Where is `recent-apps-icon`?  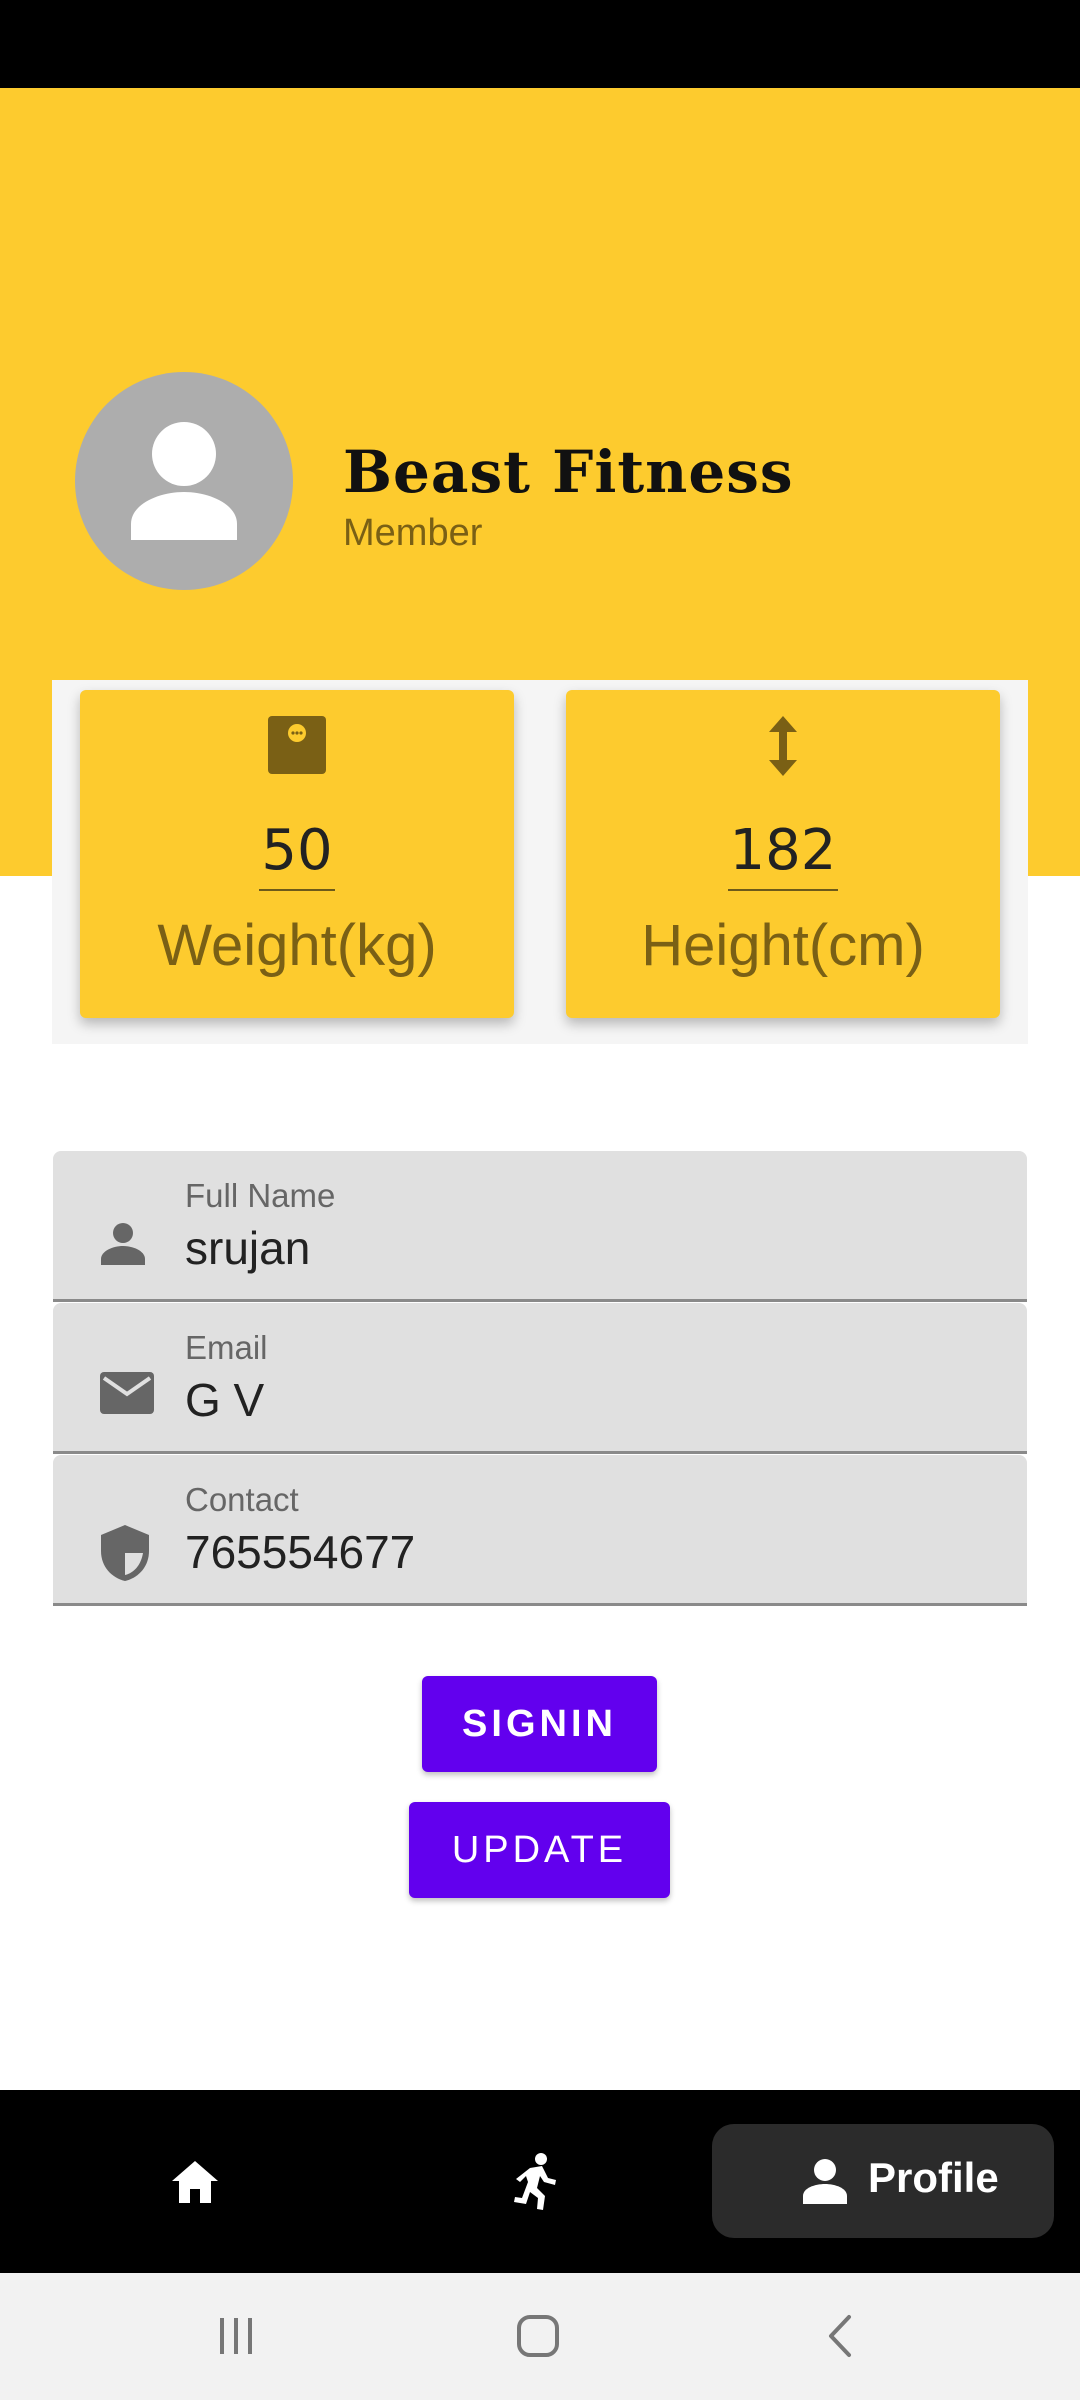
recent-apps-icon is located at coordinates (236, 2336).